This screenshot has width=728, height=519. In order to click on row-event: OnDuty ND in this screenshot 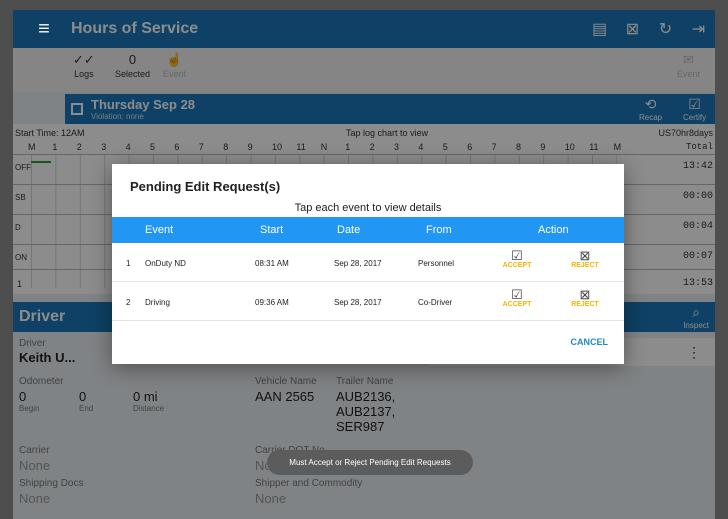, I will do `click(165, 263)`.